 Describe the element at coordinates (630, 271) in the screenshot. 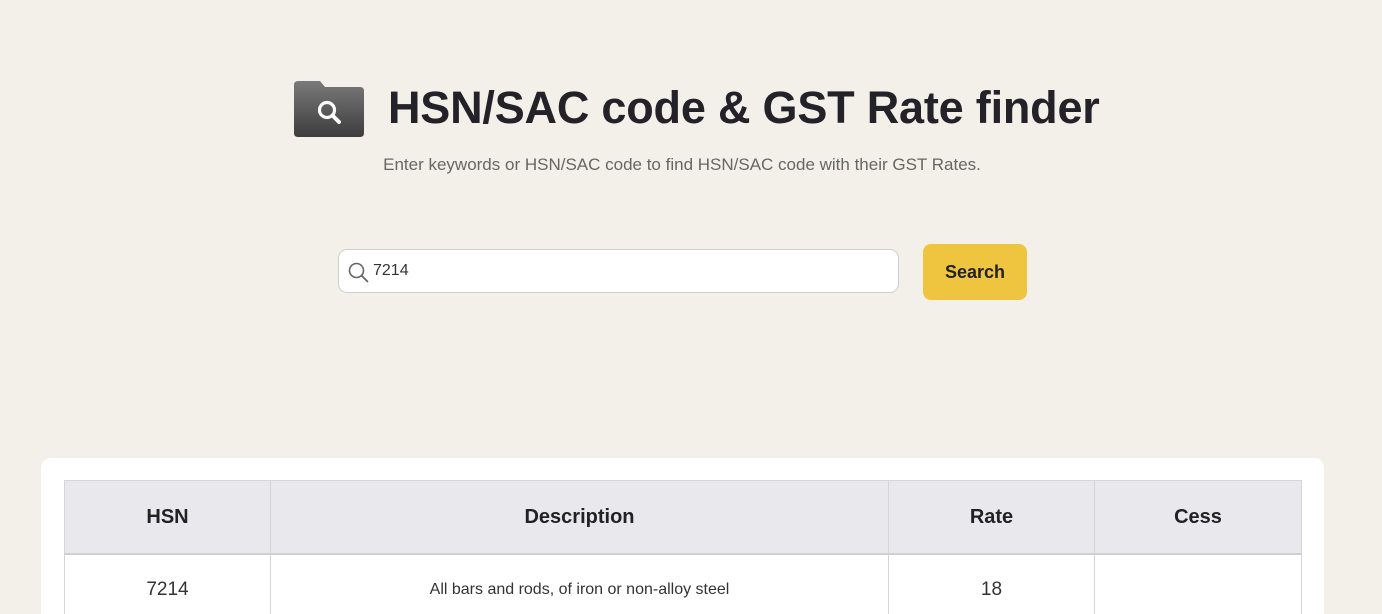

I see `search-input` at that location.